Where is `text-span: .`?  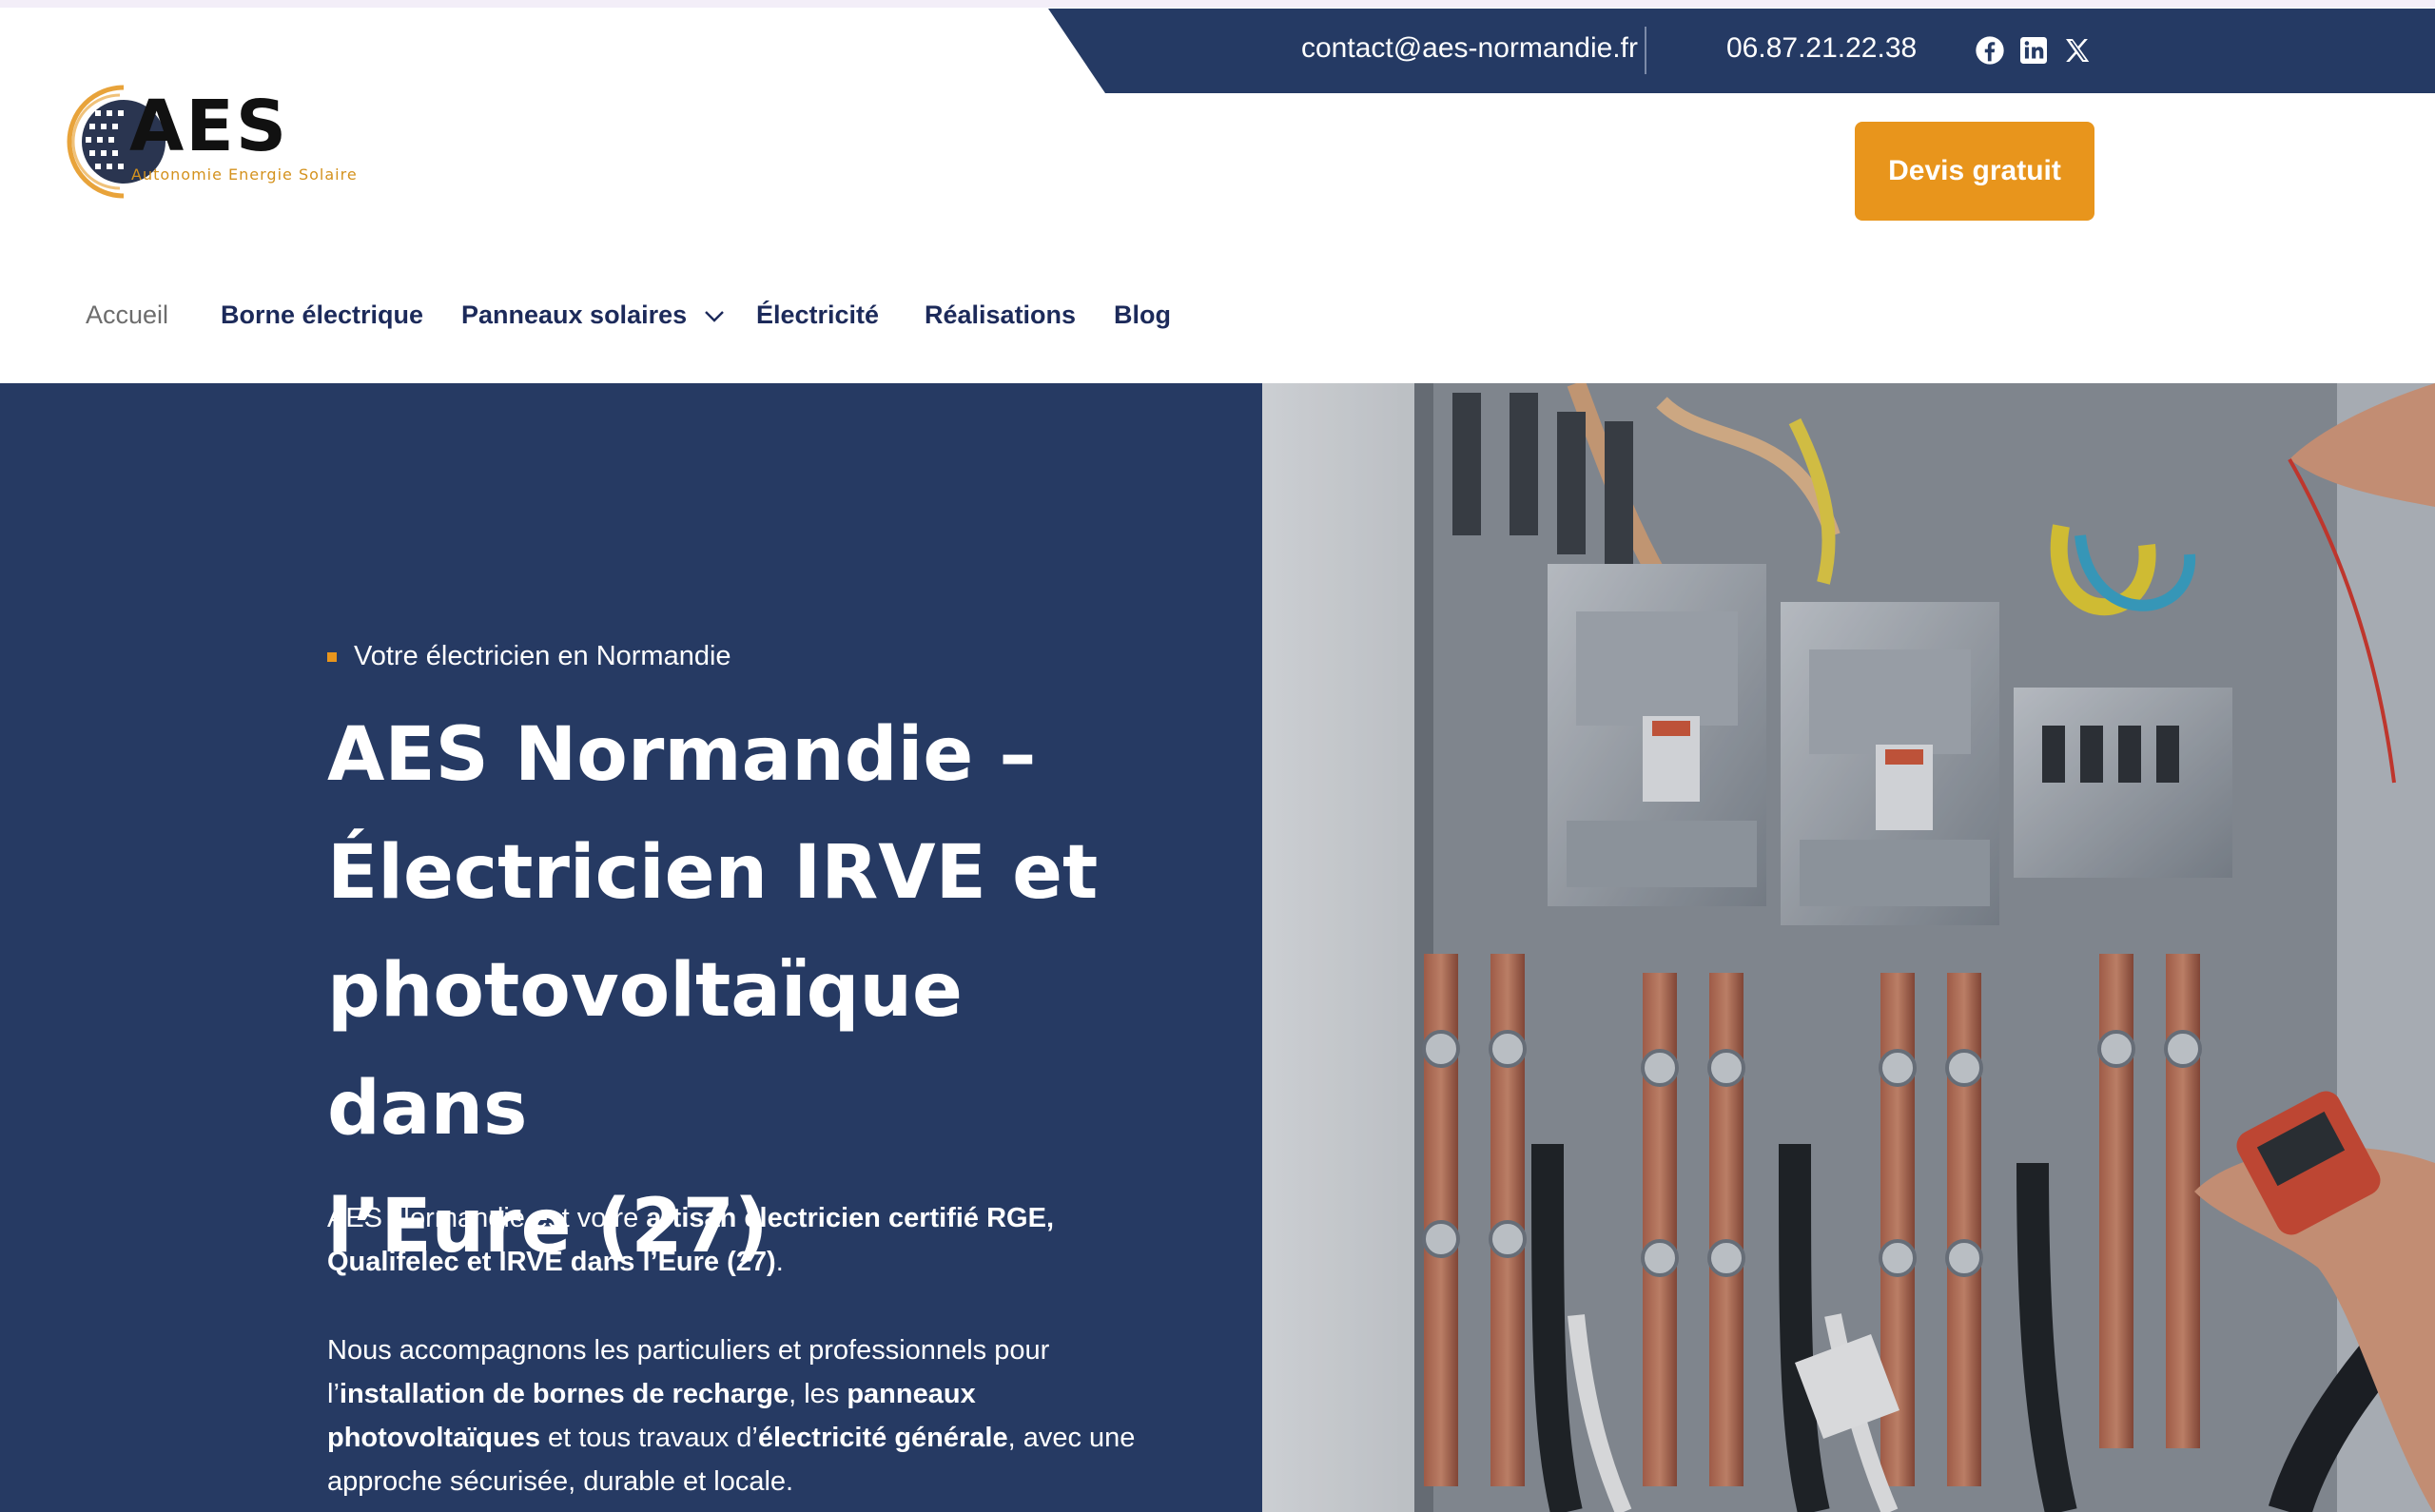
text-span: . is located at coordinates (779, 1262).